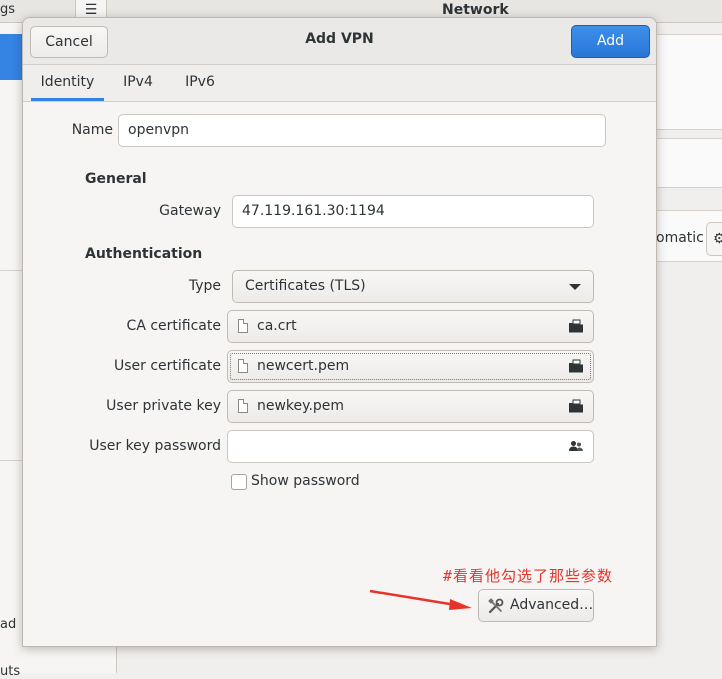 This screenshot has height=679, width=722. What do you see at coordinates (410, 406) in the screenshot?
I see `user-private-key-chooser: newkey.pem` at bounding box center [410, 406].